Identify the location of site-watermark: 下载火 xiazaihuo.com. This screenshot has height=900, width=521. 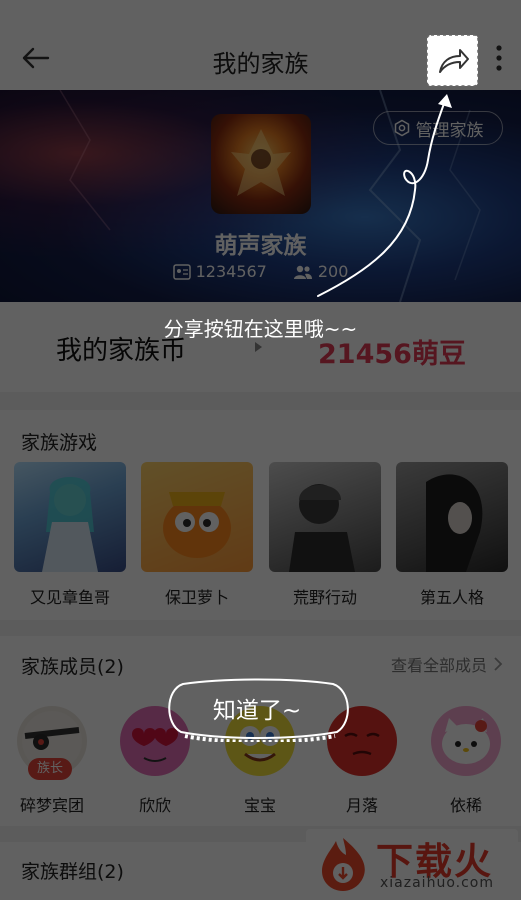
(412, 864).